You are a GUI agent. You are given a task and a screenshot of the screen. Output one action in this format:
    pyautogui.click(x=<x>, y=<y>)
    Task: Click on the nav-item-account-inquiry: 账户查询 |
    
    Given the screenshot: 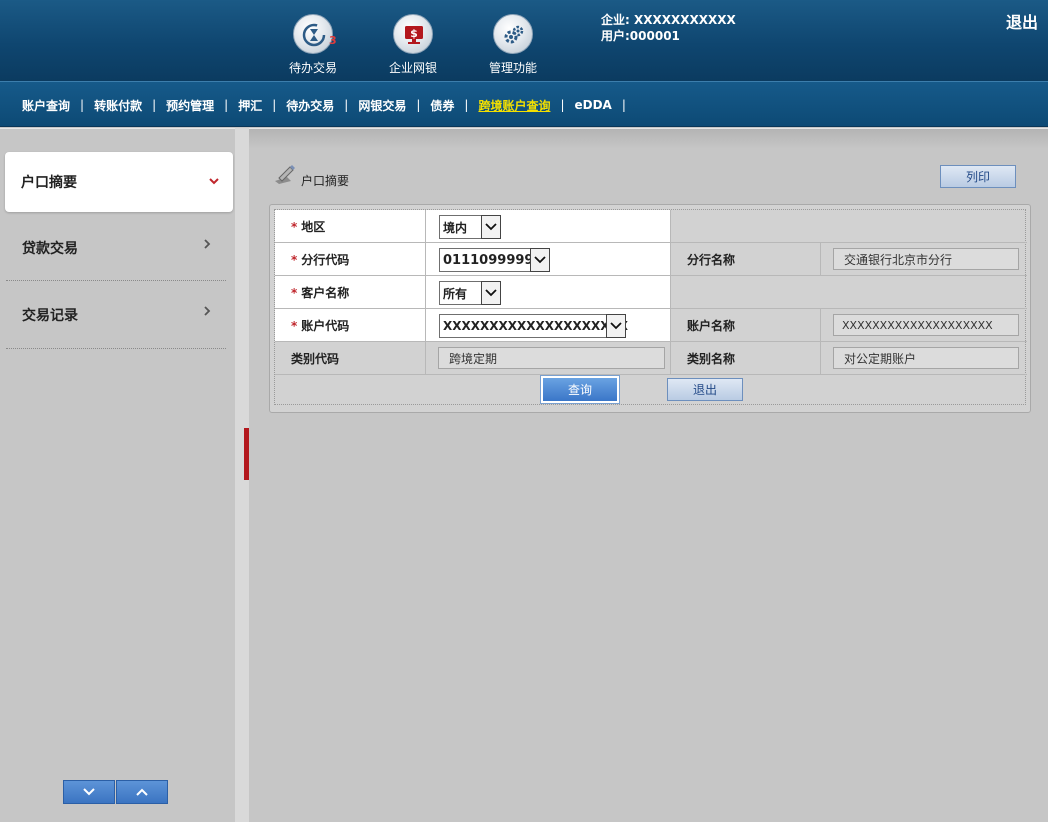 What is the action you would take?
    pyautogui.click(x=58, y=105)
    